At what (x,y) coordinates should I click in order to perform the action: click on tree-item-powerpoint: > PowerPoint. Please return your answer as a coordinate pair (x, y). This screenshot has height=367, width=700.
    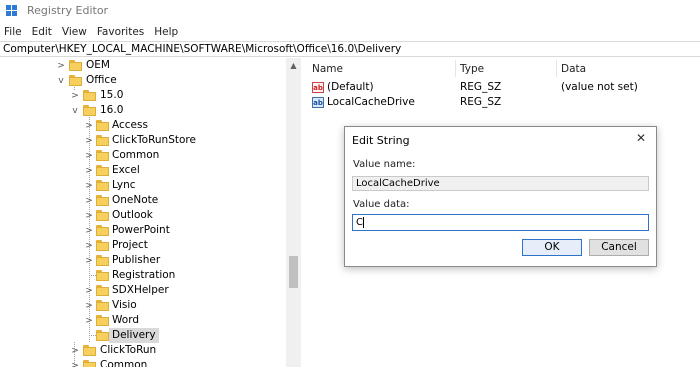
    Looking at the image, I should click on (143, 230).